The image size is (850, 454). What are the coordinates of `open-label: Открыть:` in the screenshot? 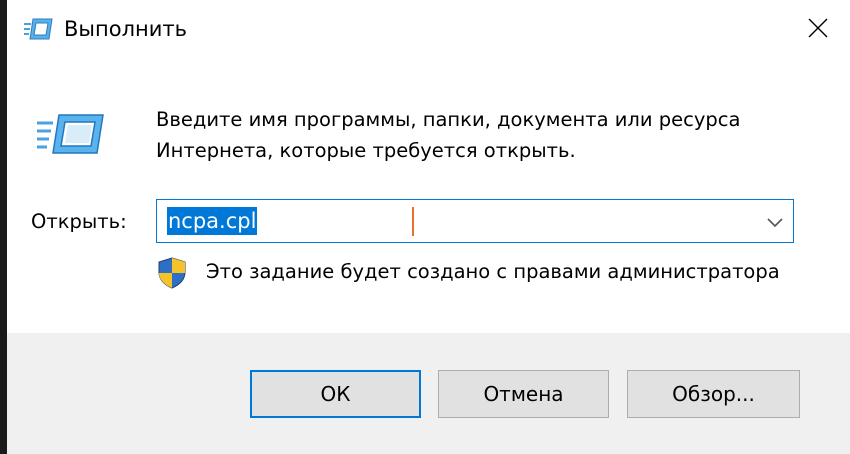 It's located at (79, 221).